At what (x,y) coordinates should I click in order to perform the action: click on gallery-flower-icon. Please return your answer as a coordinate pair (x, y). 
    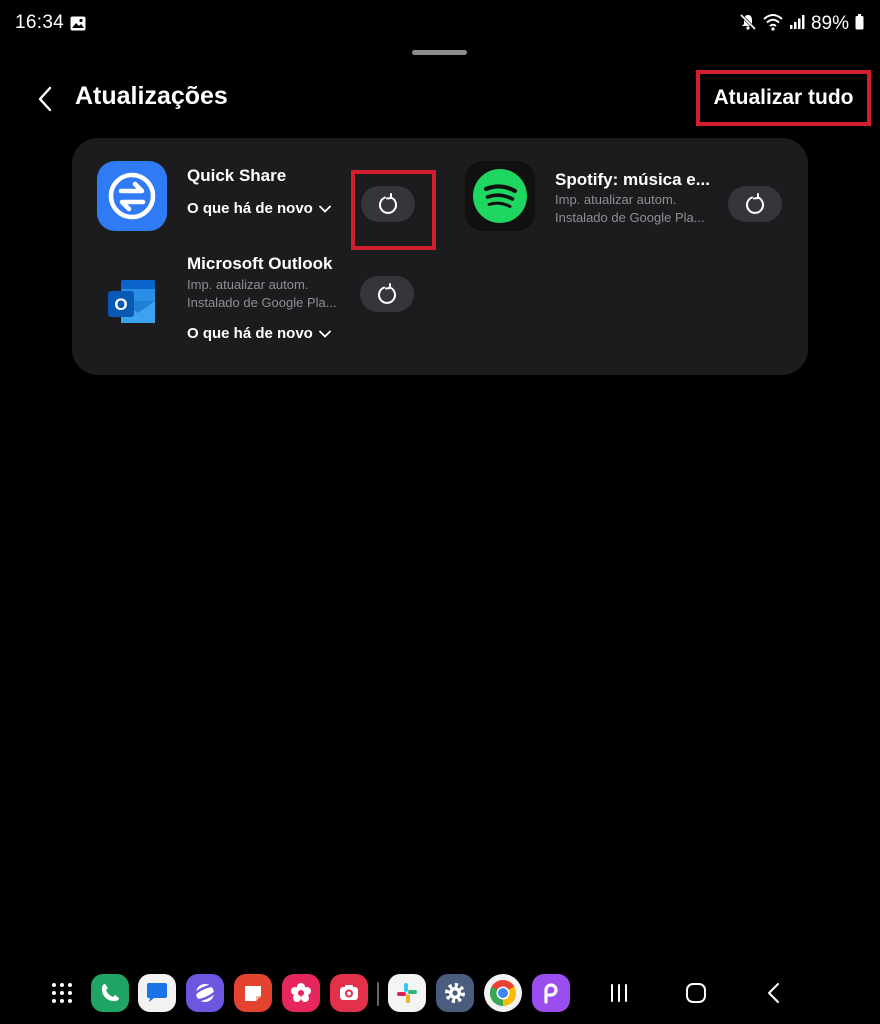
    Looking at the image, I should click on (301, 993).